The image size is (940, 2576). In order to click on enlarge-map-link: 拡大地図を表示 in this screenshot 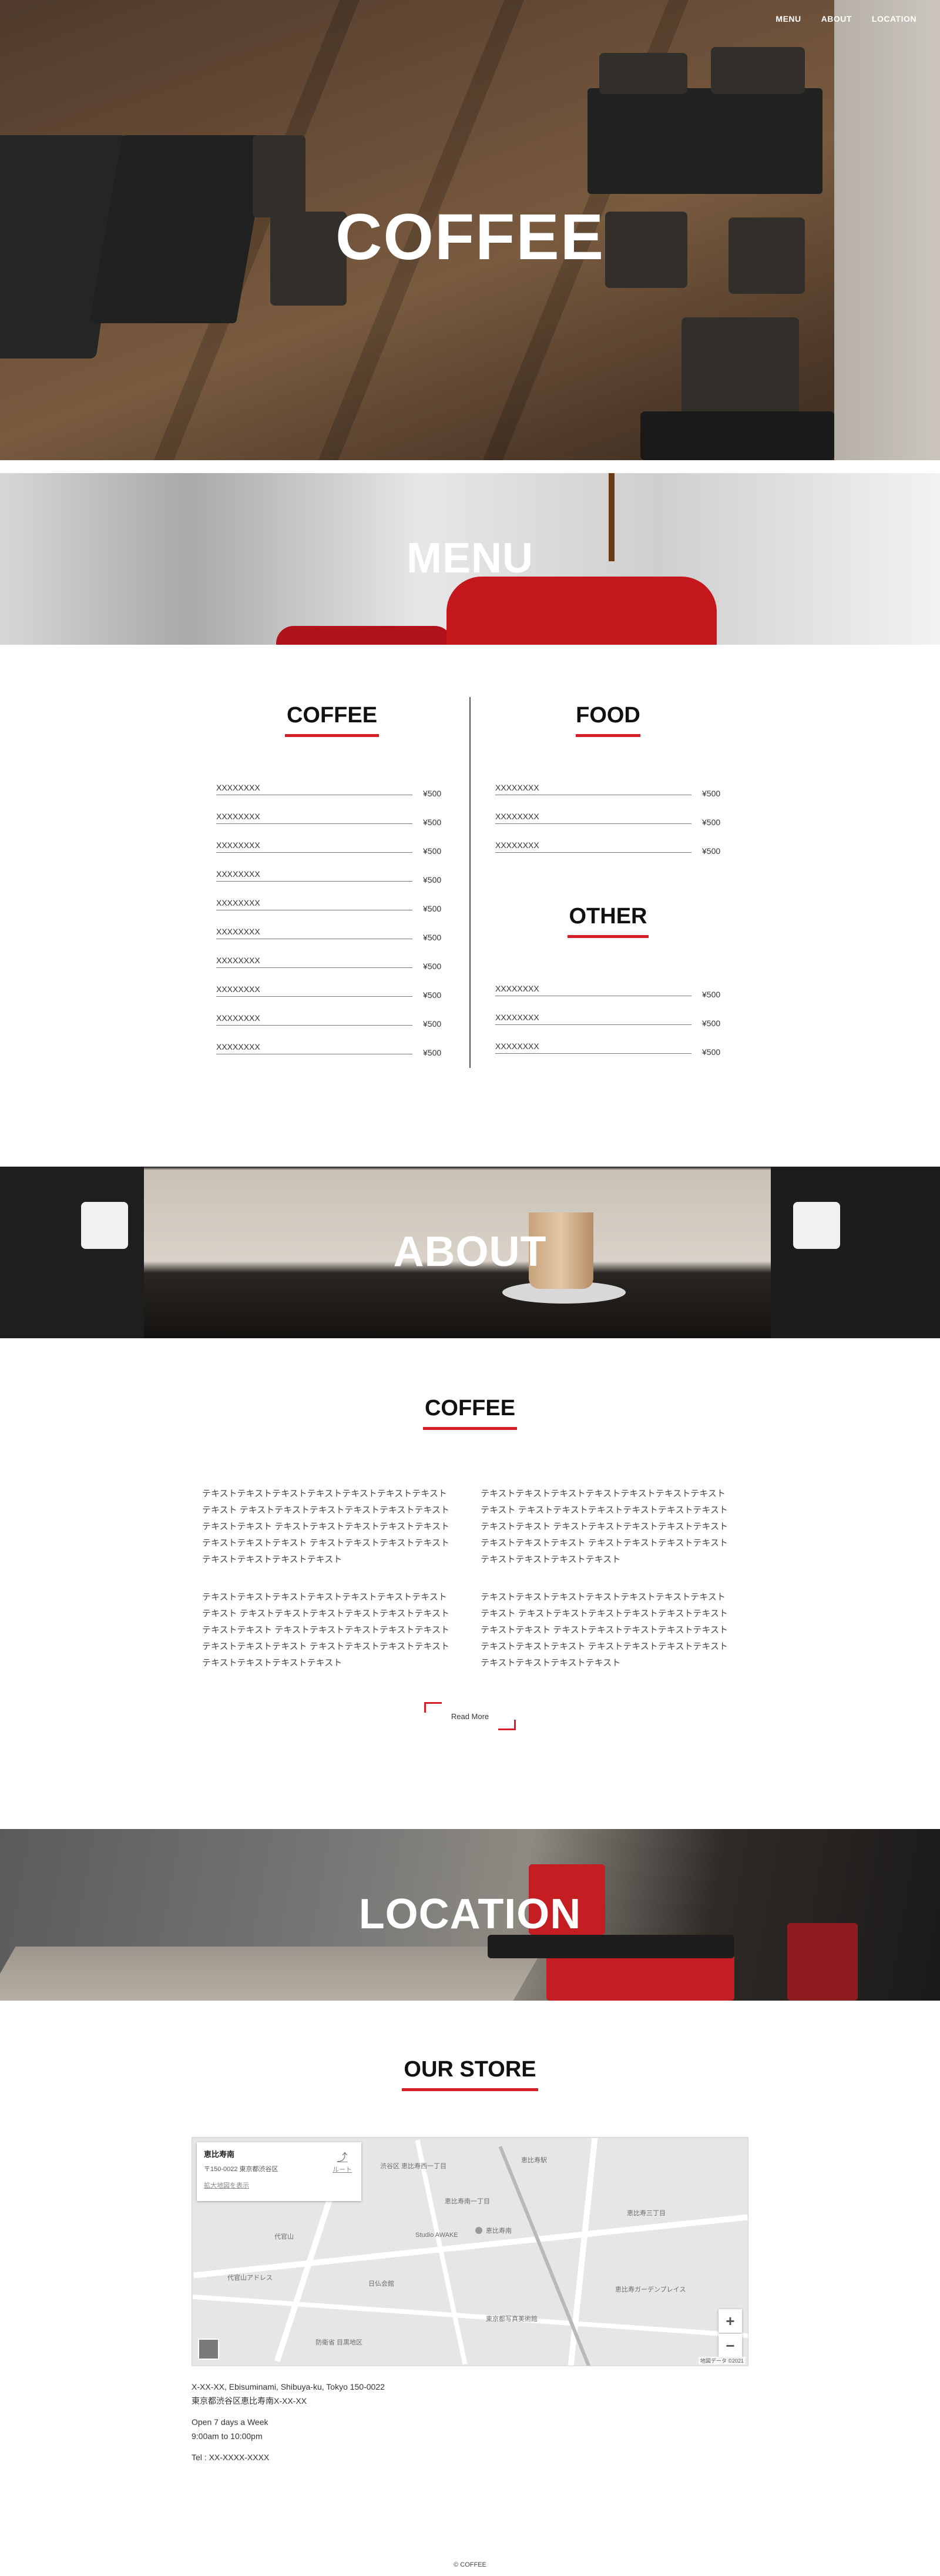, I will do `click(226, 2185)`.